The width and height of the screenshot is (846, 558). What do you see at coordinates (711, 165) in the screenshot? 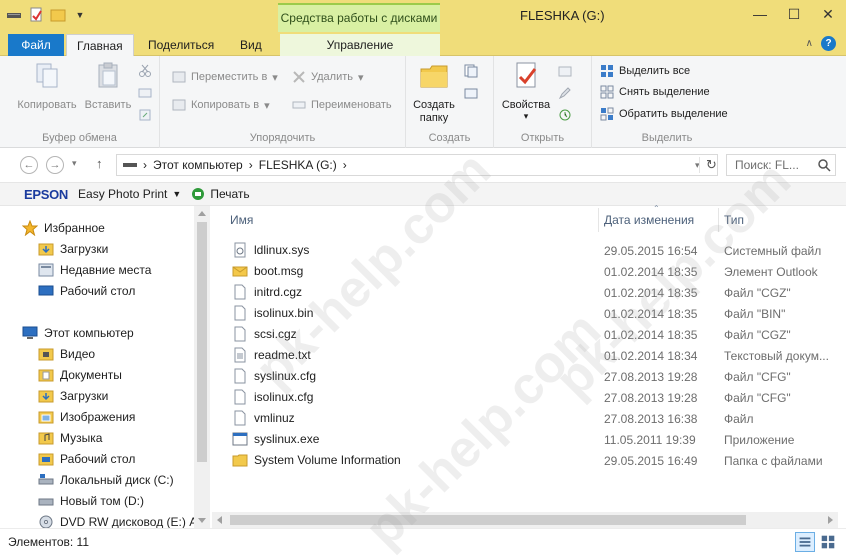
I see `refresh-icon: ↻` at bounding box center [711, 165].